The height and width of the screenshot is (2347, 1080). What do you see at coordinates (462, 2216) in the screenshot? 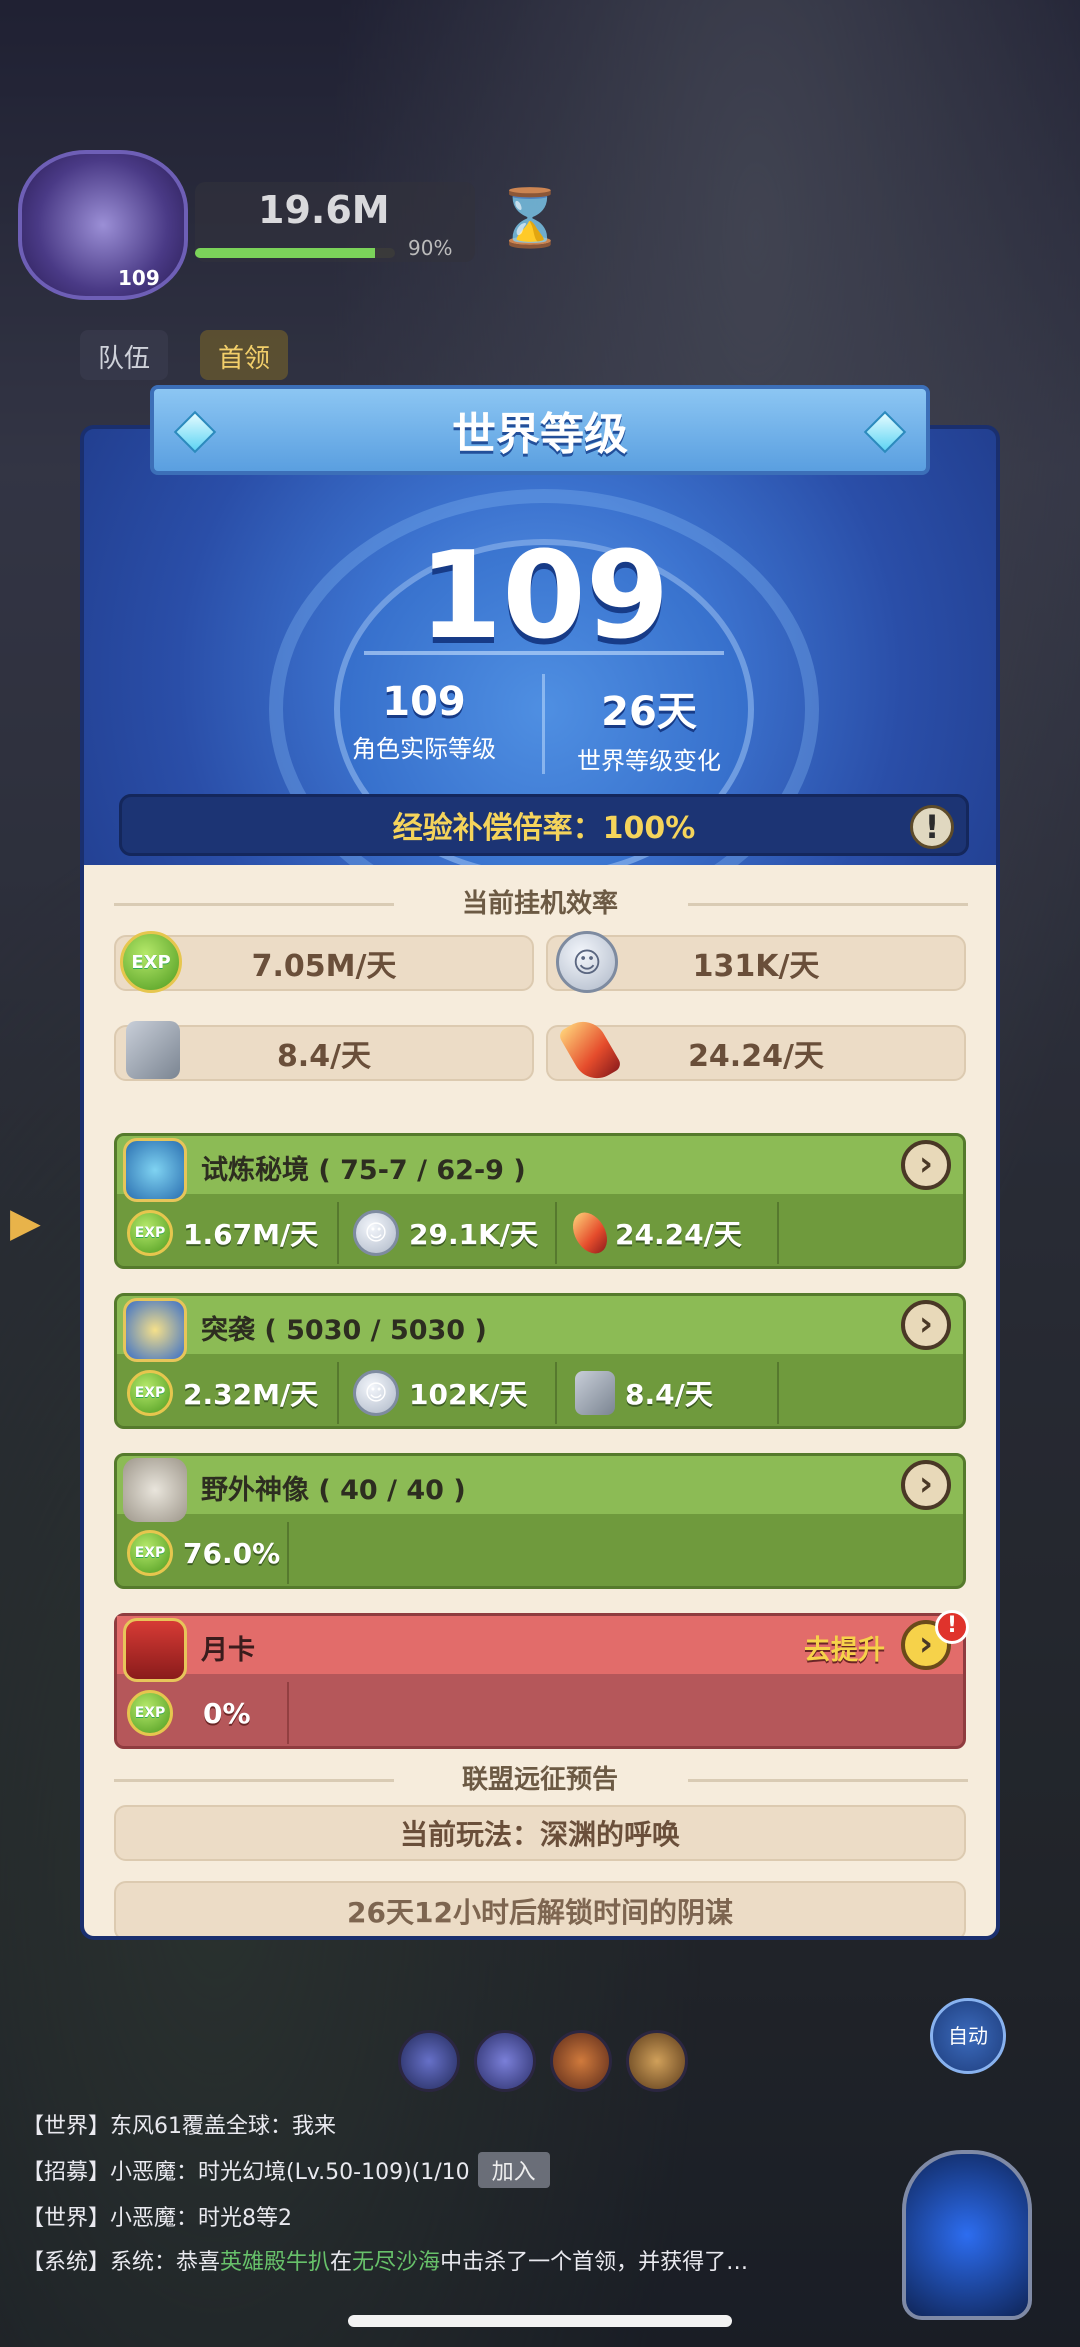
I see `chat-line: 【世界】小恶魔：时光8等2` at bounding box center [462, 2216].